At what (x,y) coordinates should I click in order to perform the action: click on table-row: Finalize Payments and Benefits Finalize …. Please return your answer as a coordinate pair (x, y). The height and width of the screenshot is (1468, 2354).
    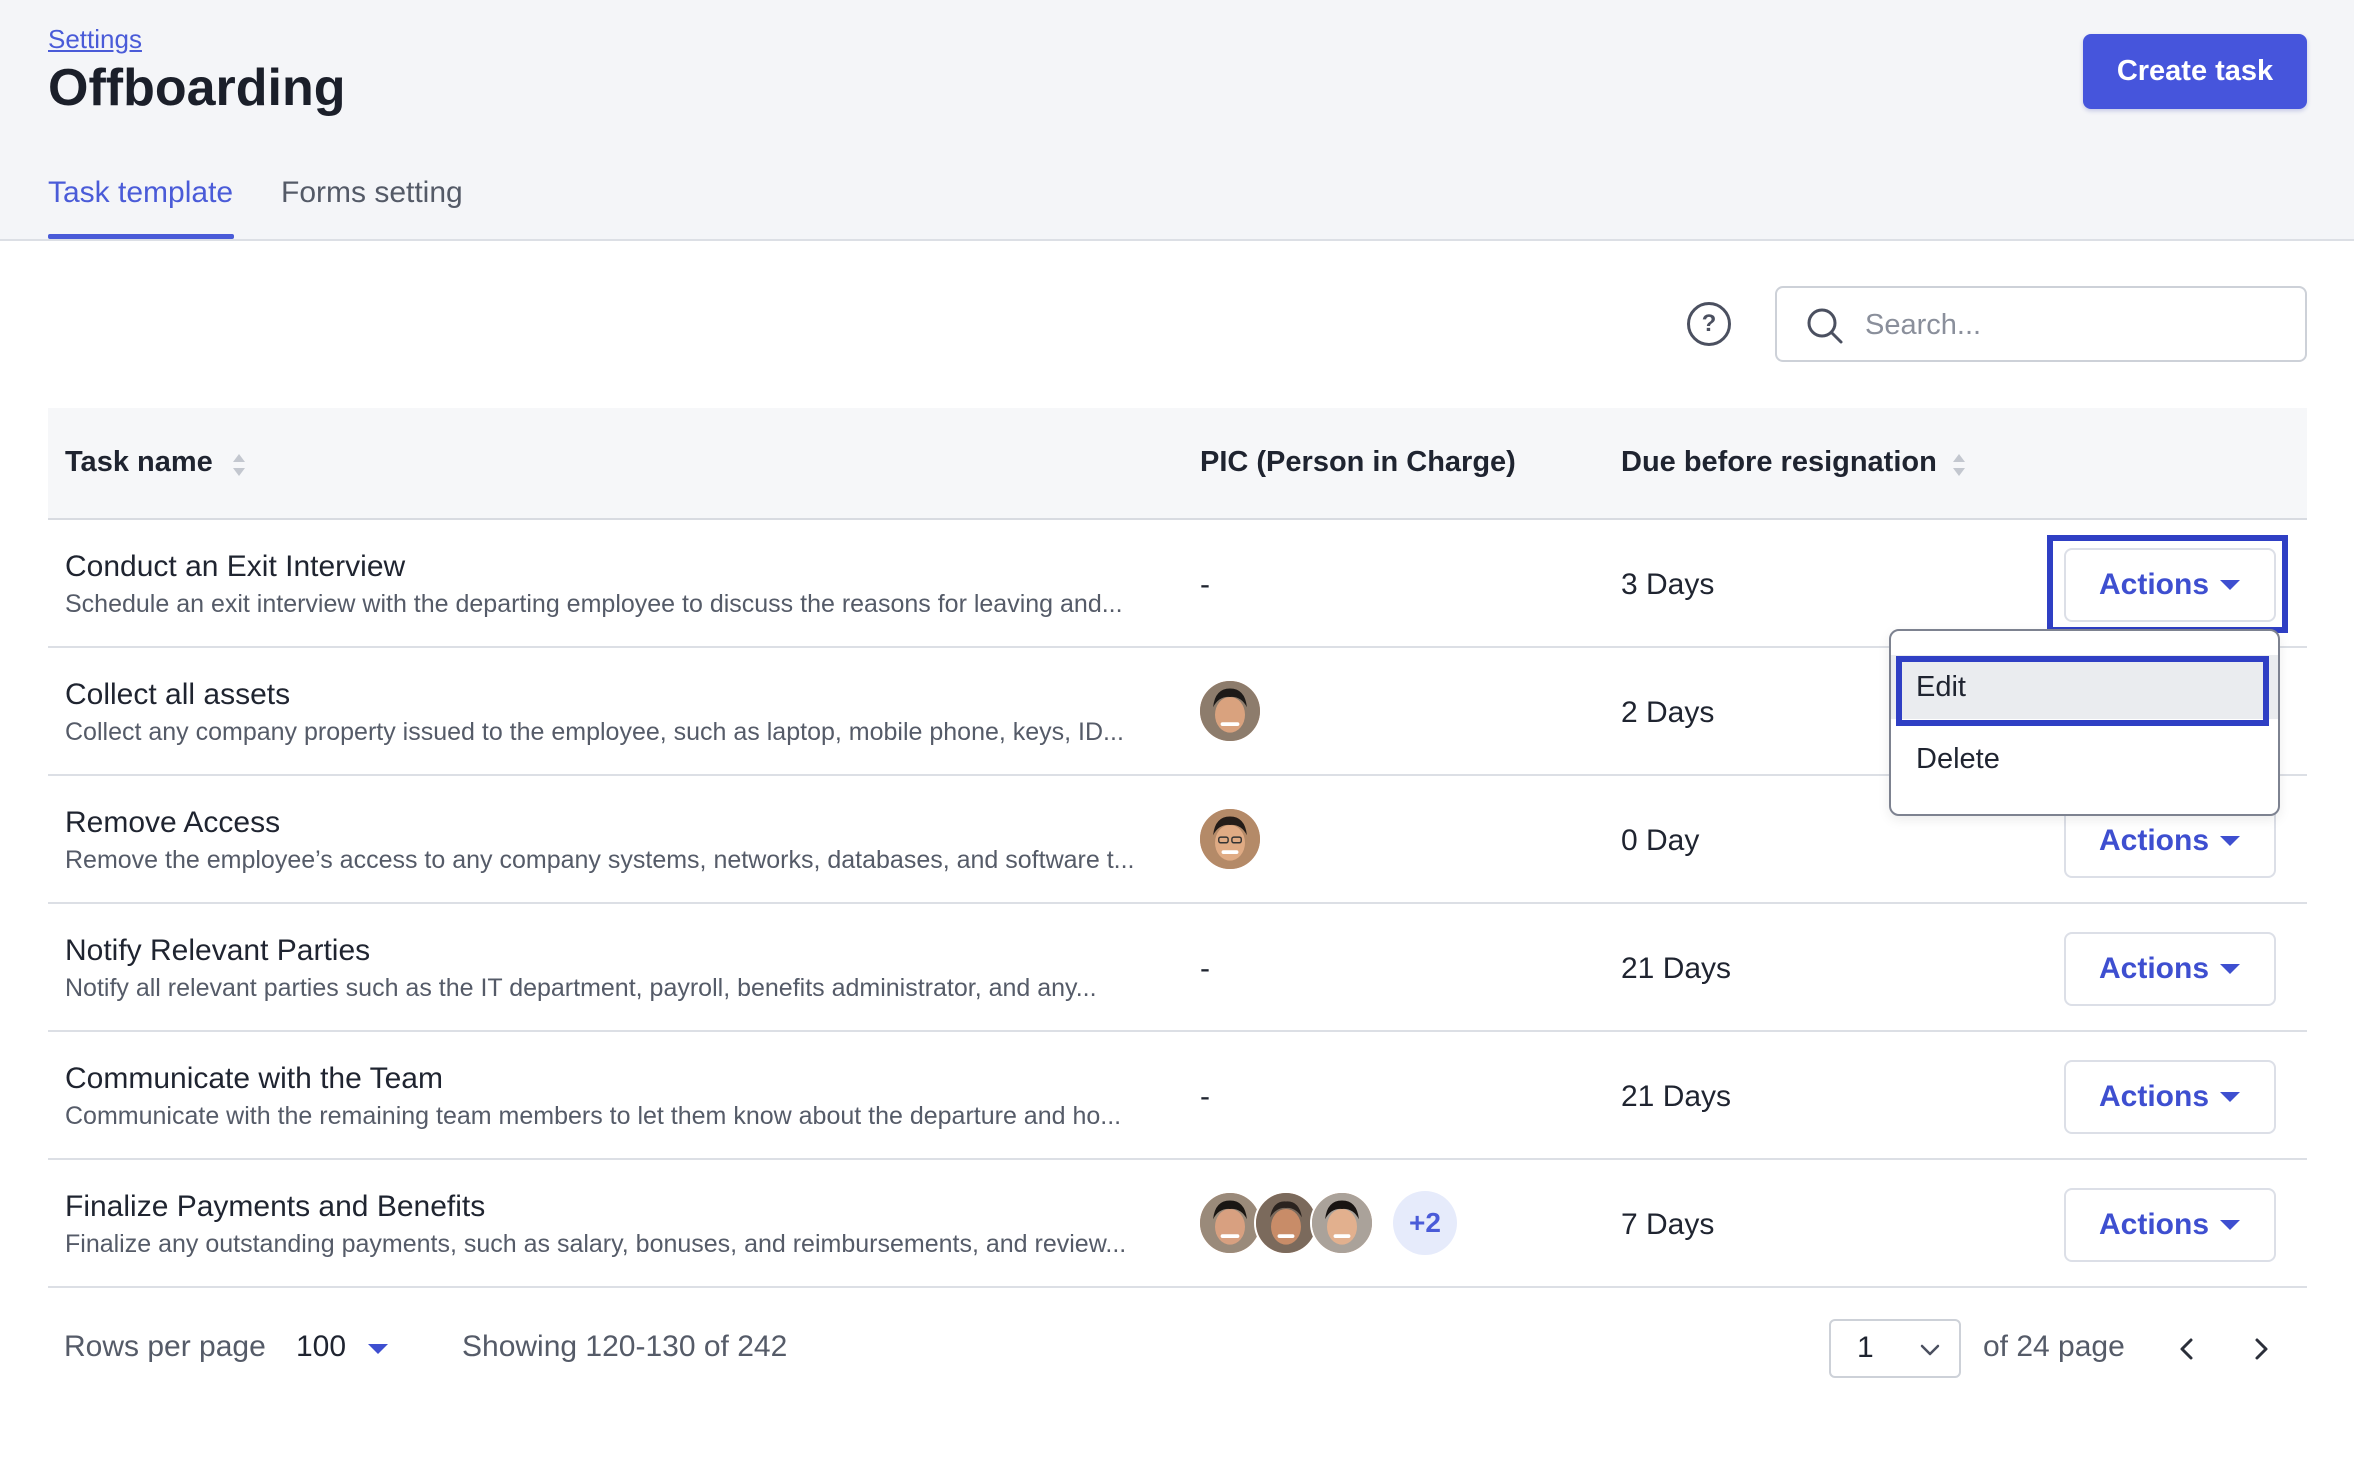
    Looking at the image, I should click on (1177, 1224).